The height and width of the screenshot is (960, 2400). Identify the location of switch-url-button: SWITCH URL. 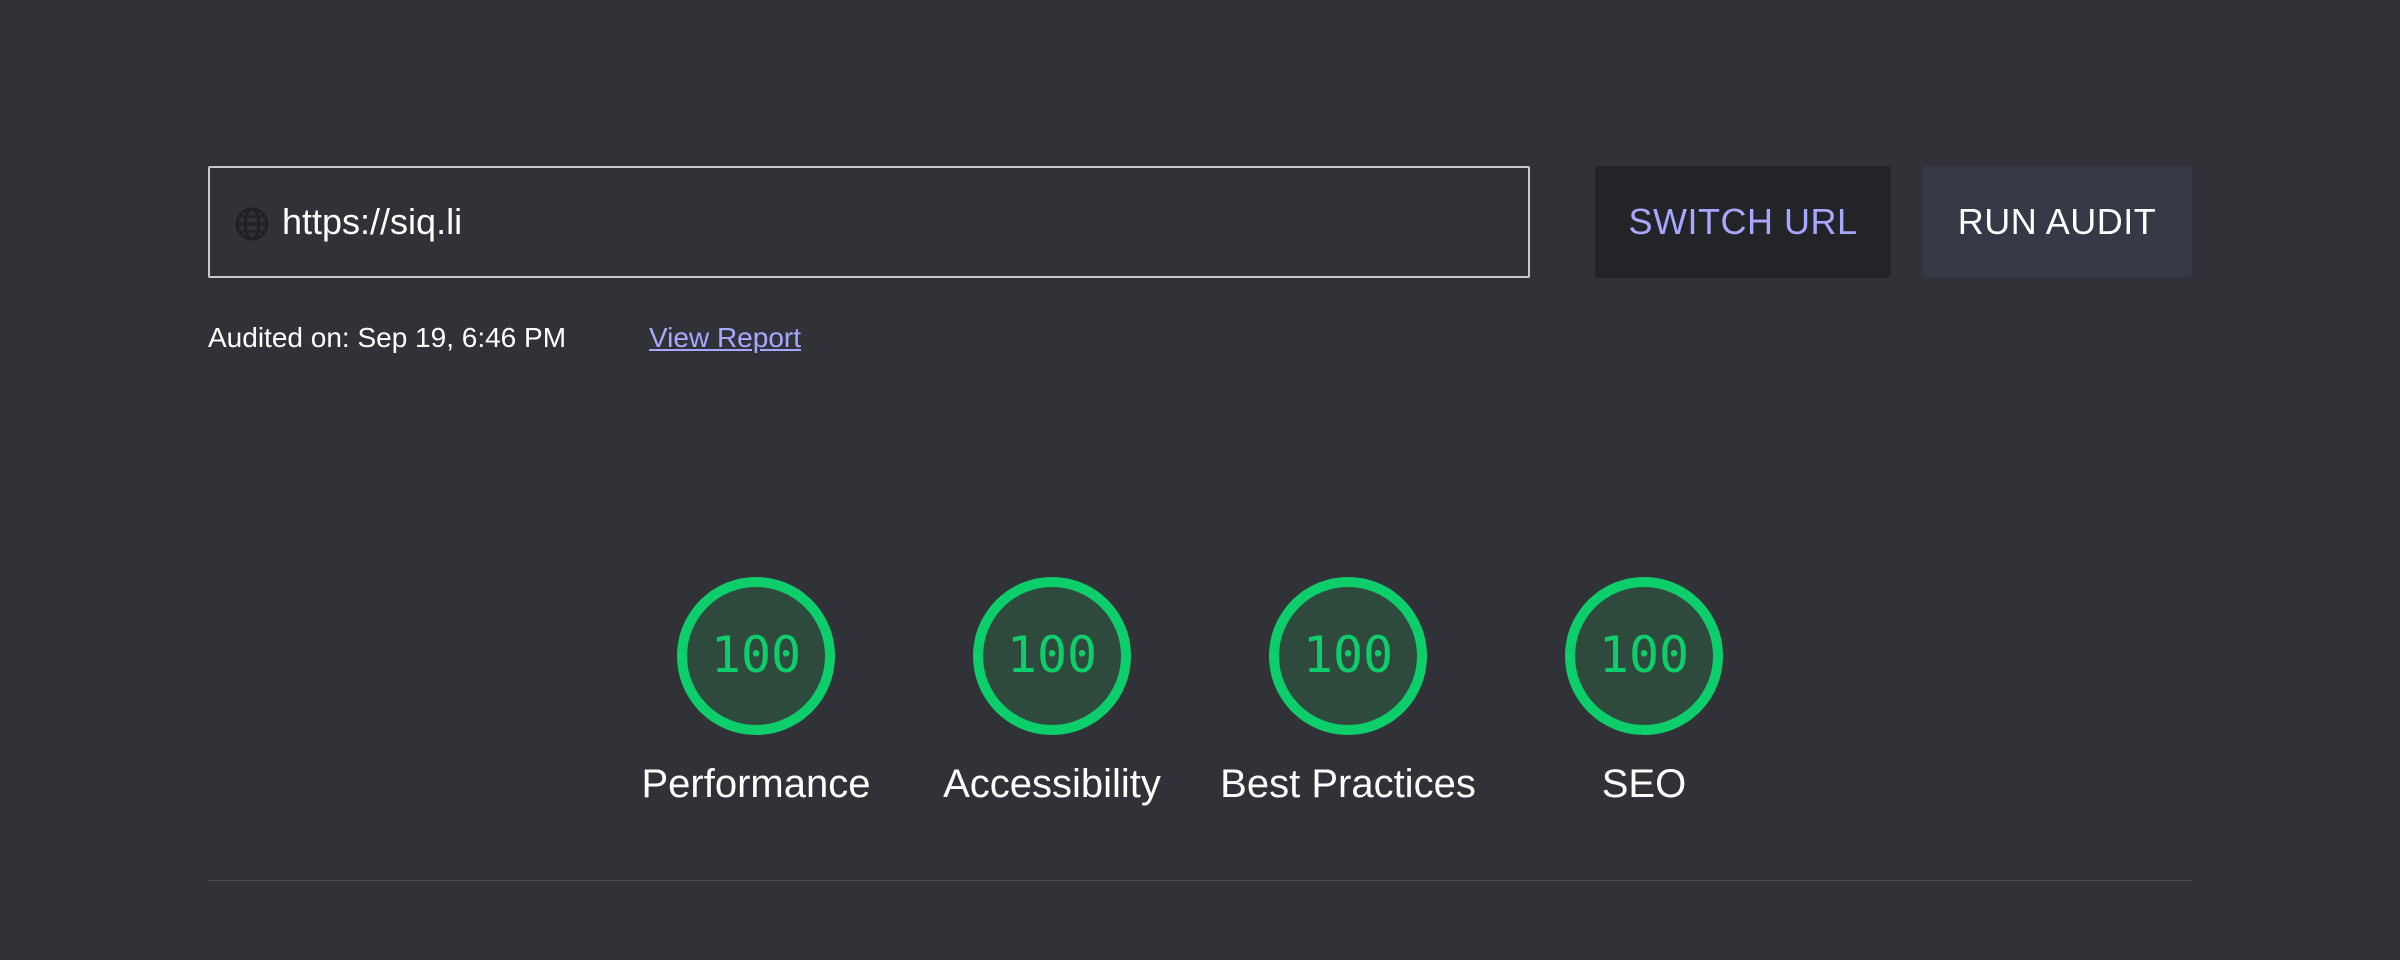
(1743, 222).